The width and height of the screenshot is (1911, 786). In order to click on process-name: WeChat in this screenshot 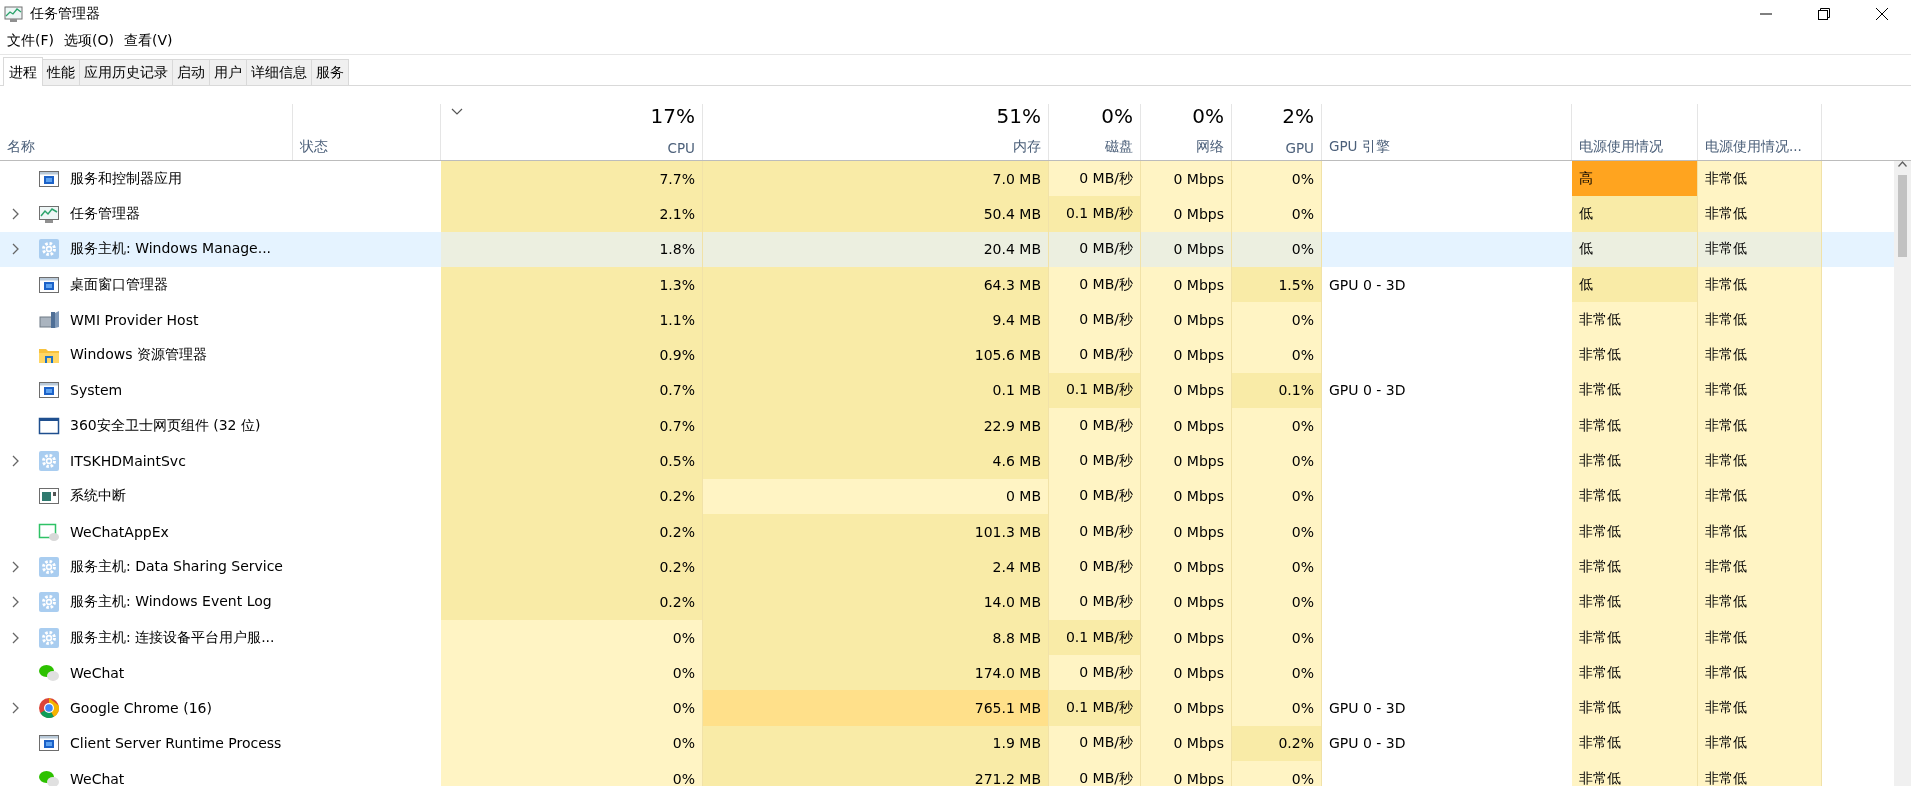, I will do `click(97, 672)`.